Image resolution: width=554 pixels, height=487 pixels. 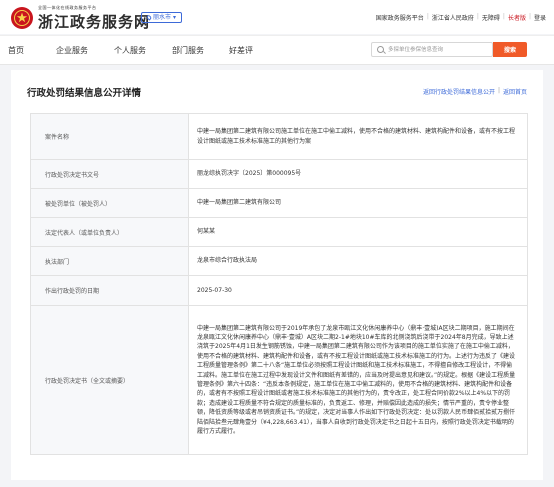 I want to click on search-icon, so click(x=380, y=49).